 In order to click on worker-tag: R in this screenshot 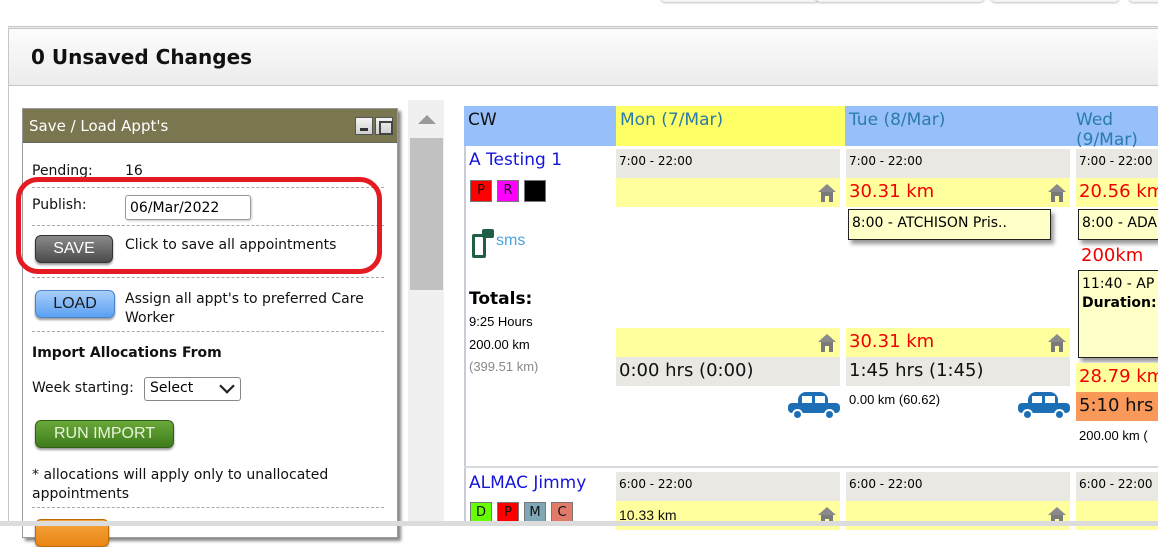, I will do `click(508, 191)`.